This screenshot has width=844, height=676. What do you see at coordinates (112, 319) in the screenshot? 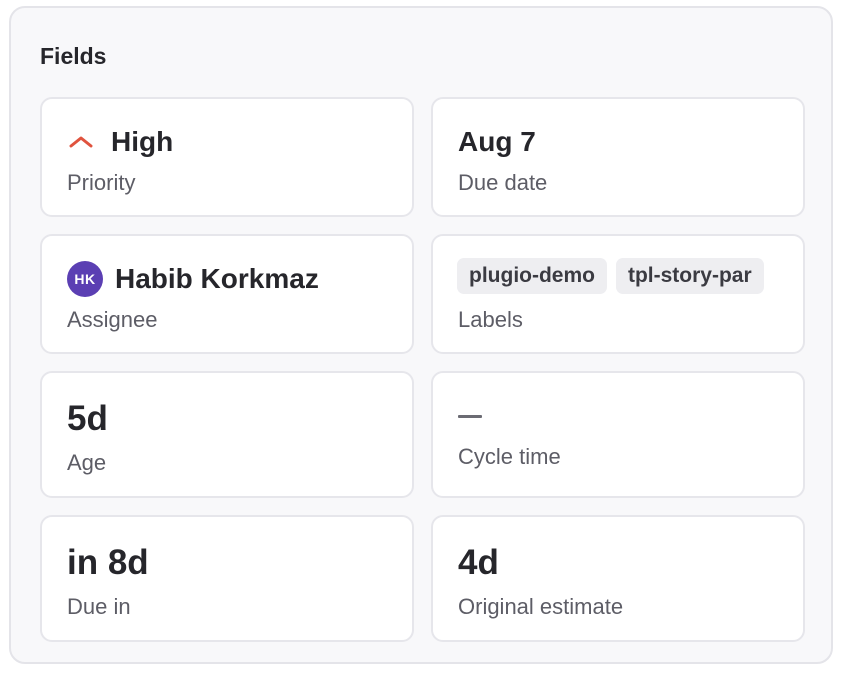
I see `assignee-label: Assignee` at bounding box center [112, 319].